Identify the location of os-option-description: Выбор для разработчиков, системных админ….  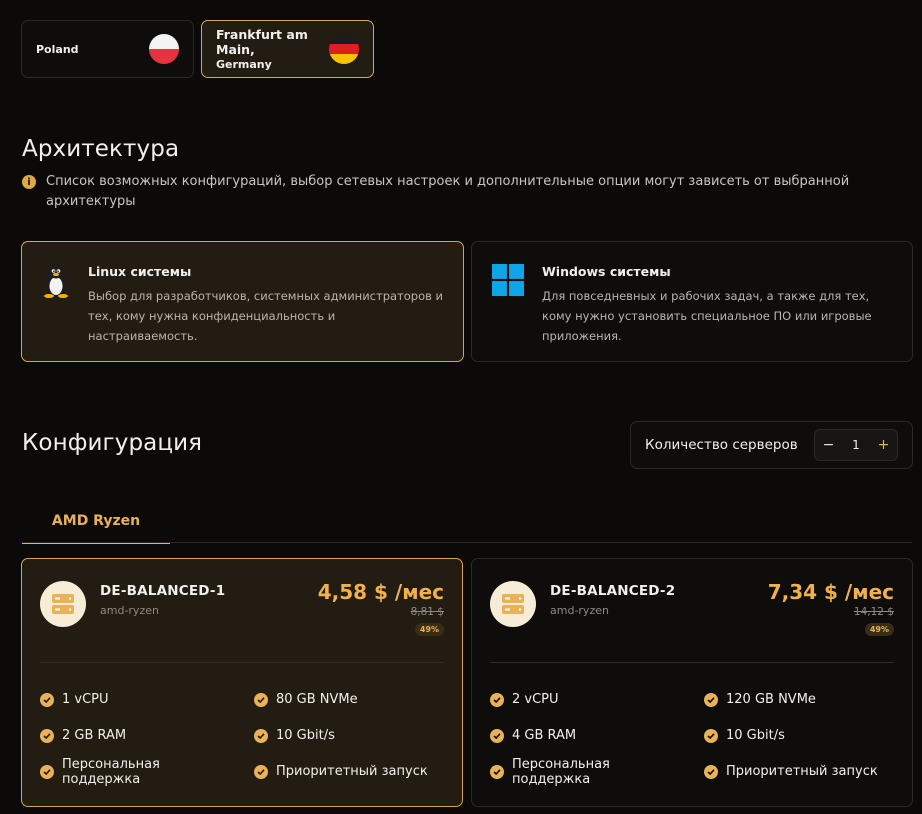
(266, 316).